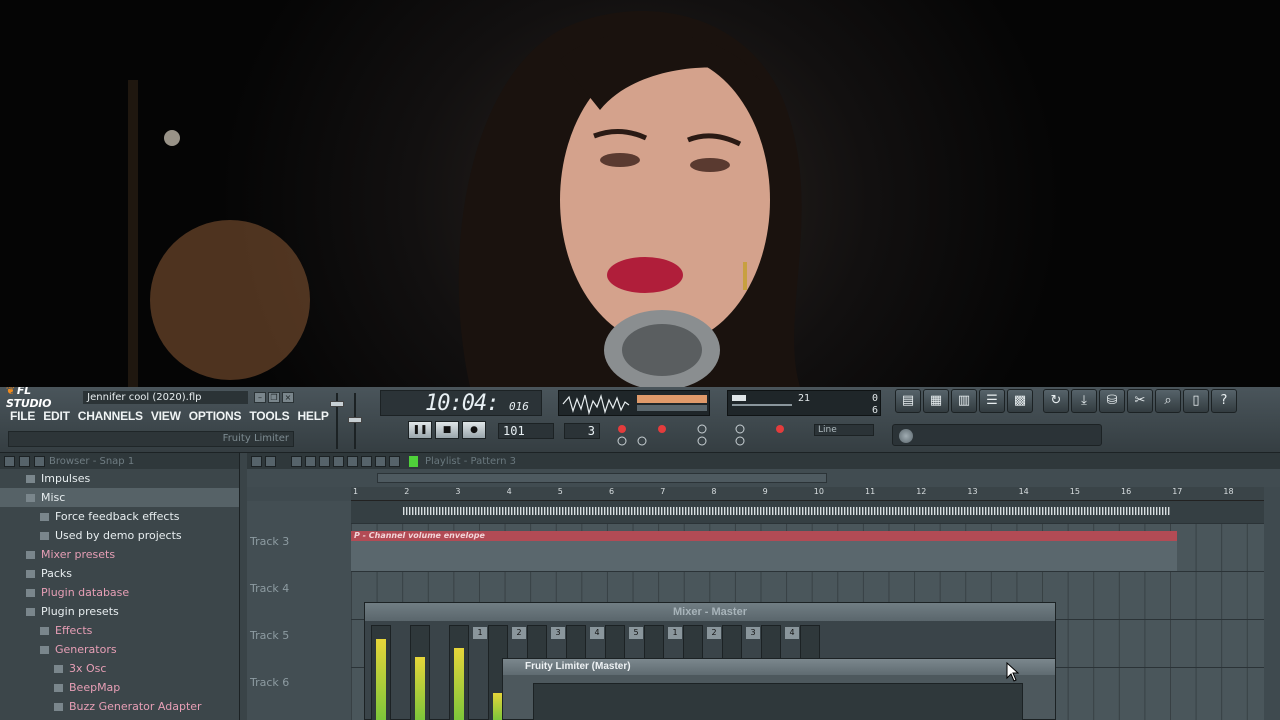 Image resolution: width=1280 pixels, height=720 pixels. What do you see at coordinates (779, 667) in the screenshot?
I see `plugin-title: Fruity Limiter (Master)` at bounding box center [779, 667].